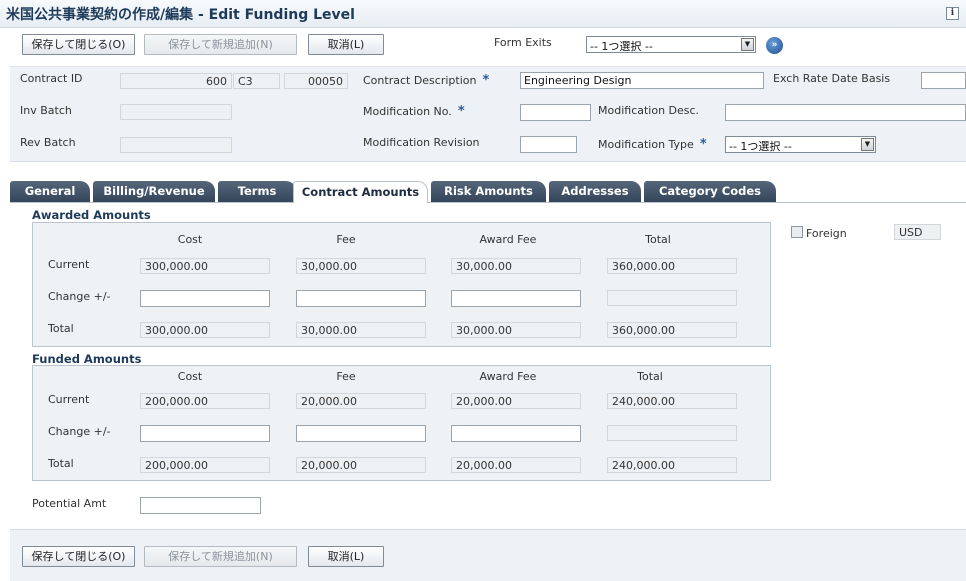 The height and width of the screenshot is (581, 966). Describe the element at coordinates (220, 44) in the screenshot. I see `save-add-new-button: 保存して新規追加(N)` at that location.